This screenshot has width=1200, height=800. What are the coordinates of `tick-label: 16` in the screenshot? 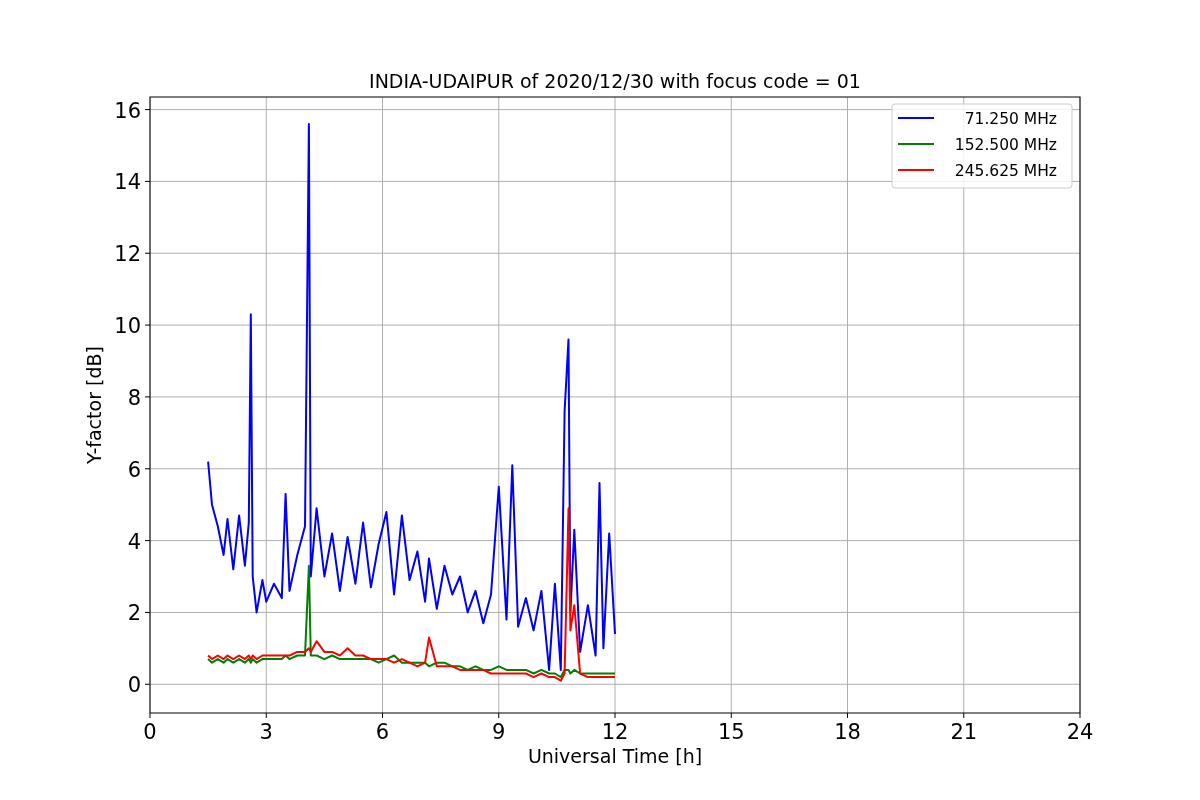 It's located at (127, 110).